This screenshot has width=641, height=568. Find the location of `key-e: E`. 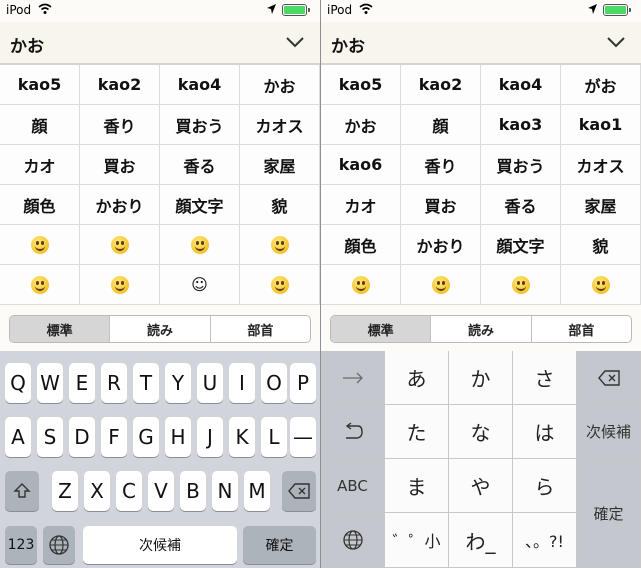

key-e: E is located at coordinates (82, 383).